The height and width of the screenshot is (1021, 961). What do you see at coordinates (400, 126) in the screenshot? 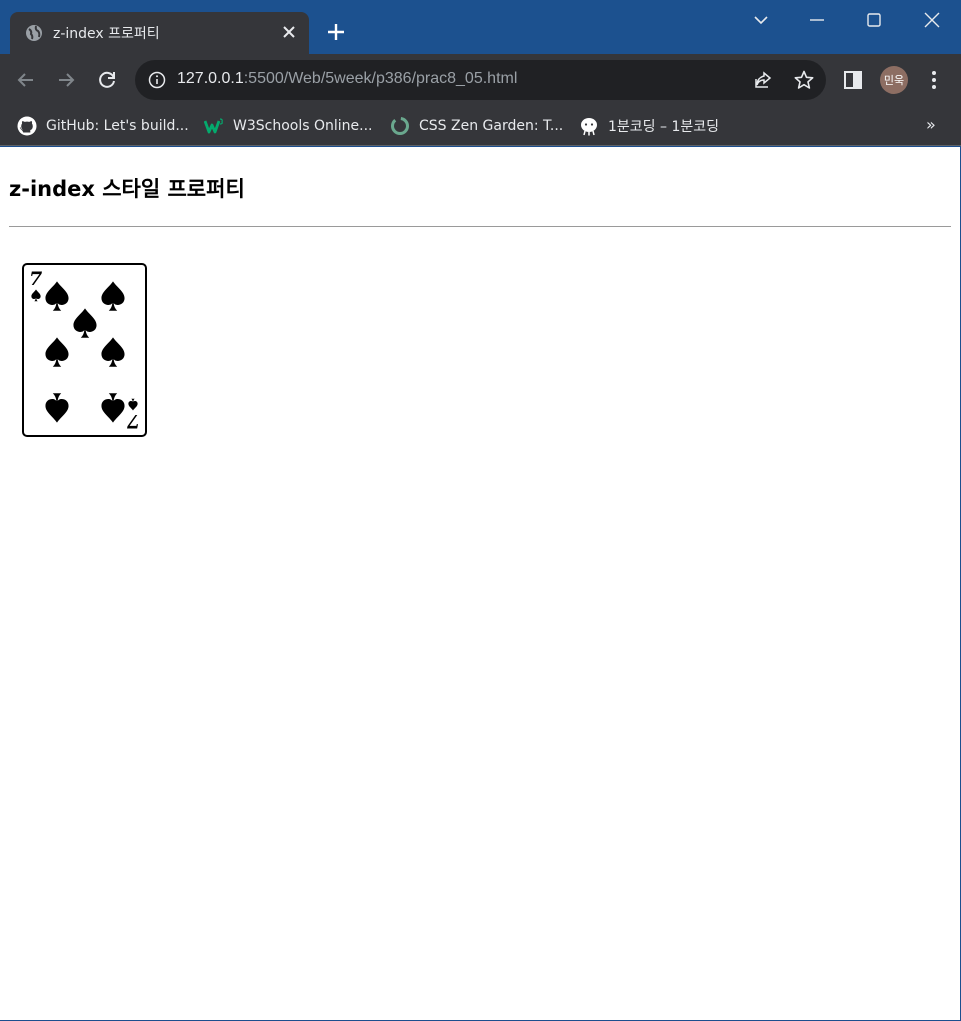
I see `zen-garden-icon` at bounding box center [400, 126].